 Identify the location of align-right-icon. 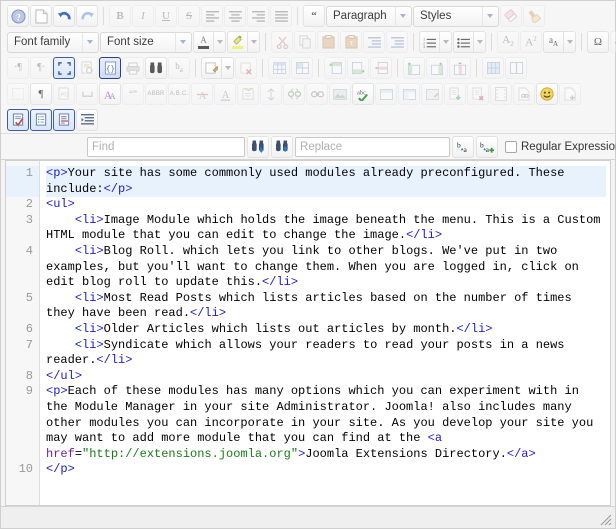
(258, 16).